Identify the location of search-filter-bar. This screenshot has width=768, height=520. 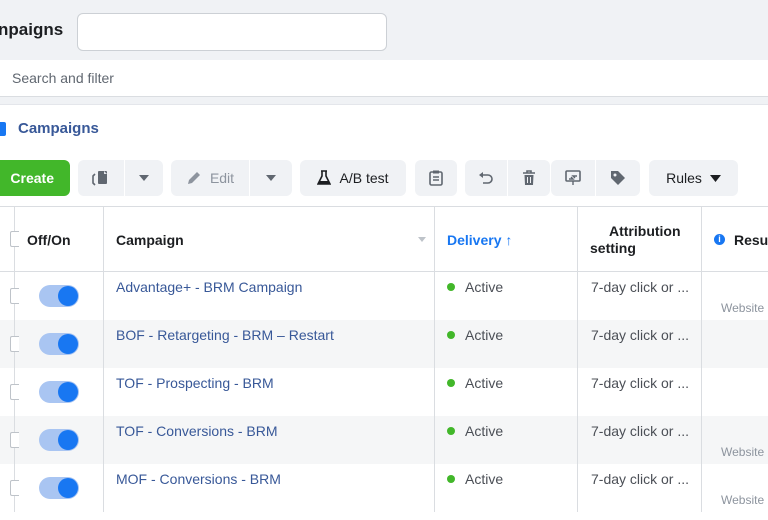
(384, 78).